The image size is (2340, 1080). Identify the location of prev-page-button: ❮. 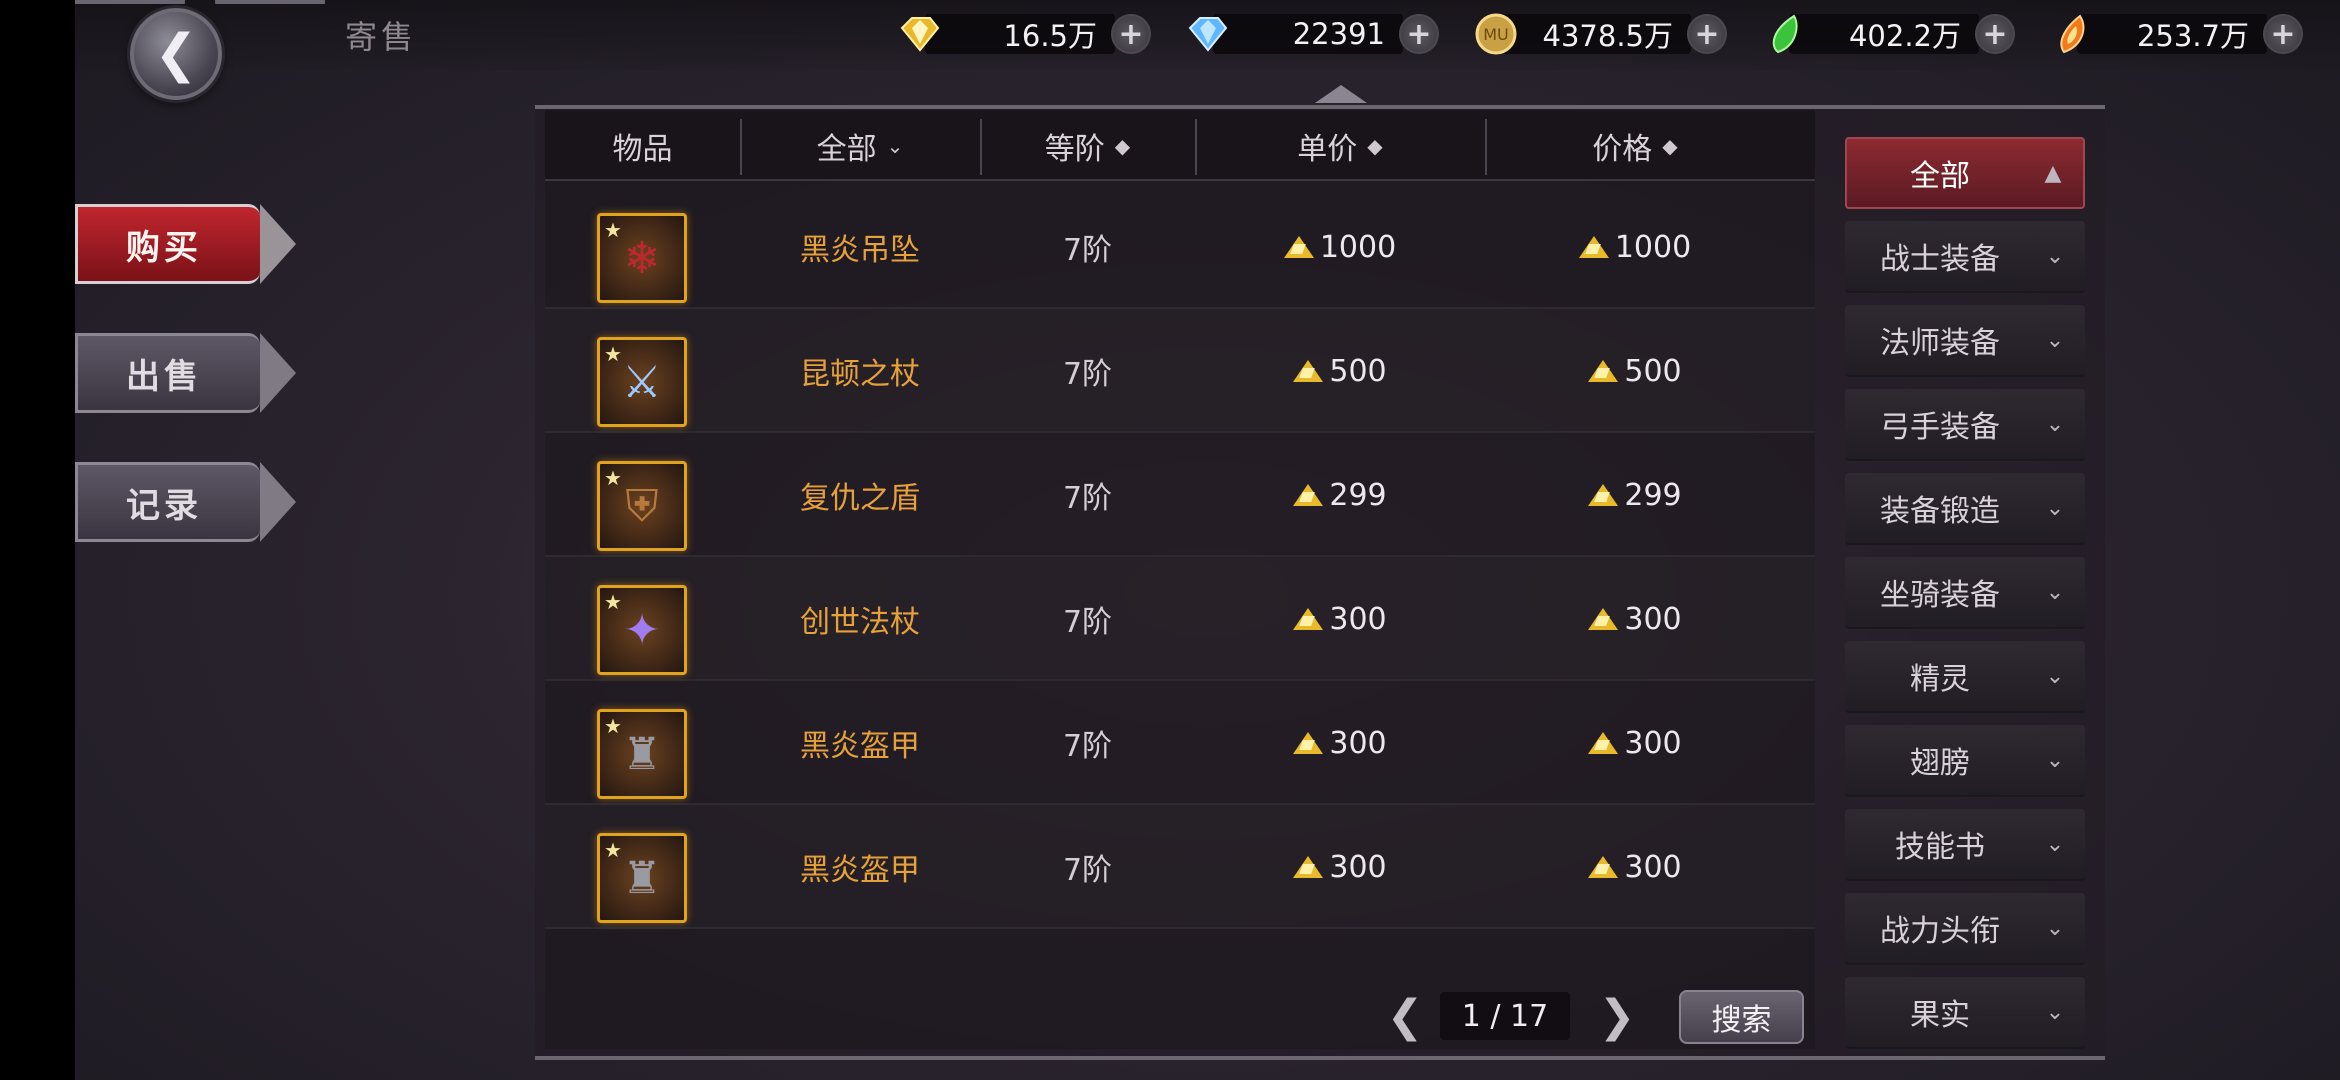
(1405, 1016).